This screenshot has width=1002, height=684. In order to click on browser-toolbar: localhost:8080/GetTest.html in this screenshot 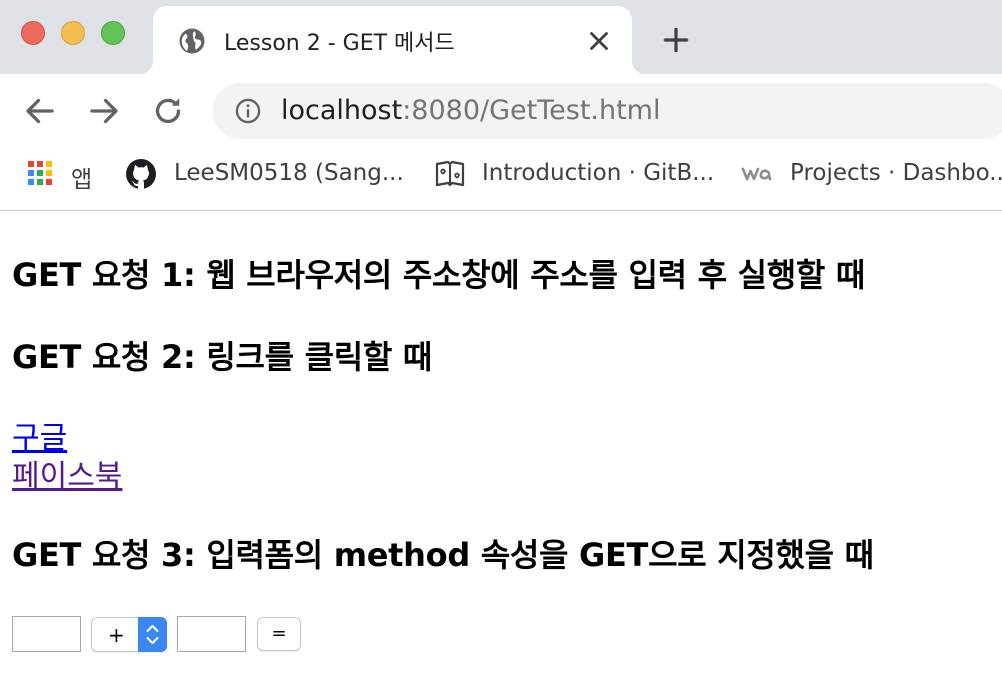, I will do `click(501, 111)`.